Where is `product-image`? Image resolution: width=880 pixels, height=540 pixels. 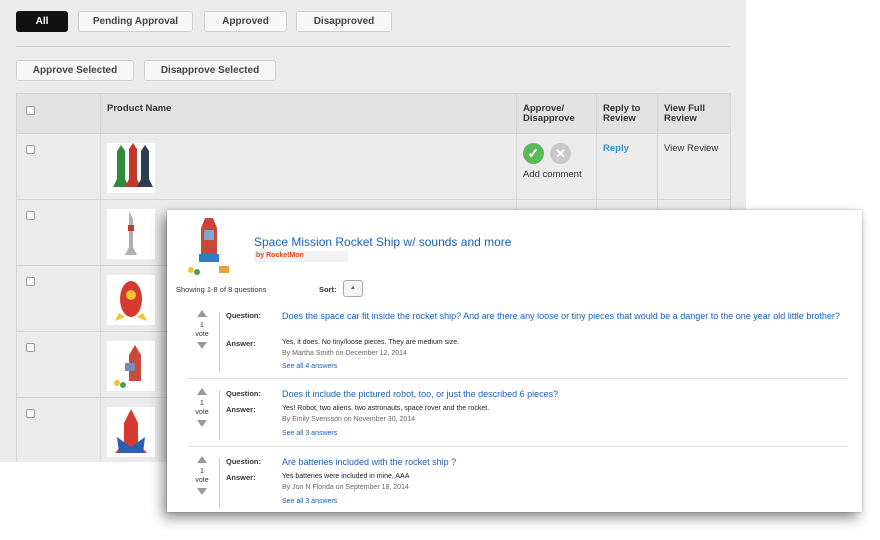 product-image is located at coordinates (209, 246).